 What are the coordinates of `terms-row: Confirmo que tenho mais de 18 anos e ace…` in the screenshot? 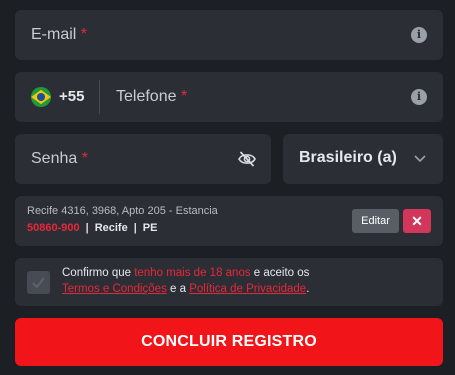 It's located at (229, 282).